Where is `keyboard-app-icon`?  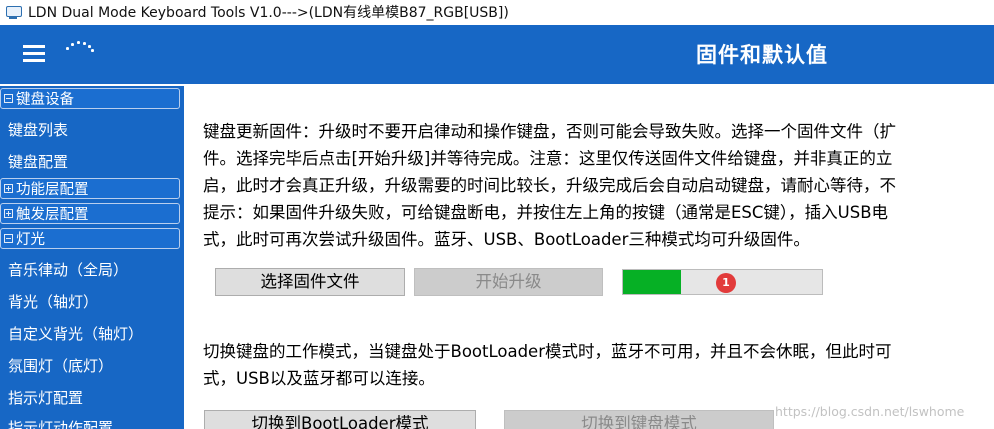 keyboard-app-icon is located at coordinates (13, 12).